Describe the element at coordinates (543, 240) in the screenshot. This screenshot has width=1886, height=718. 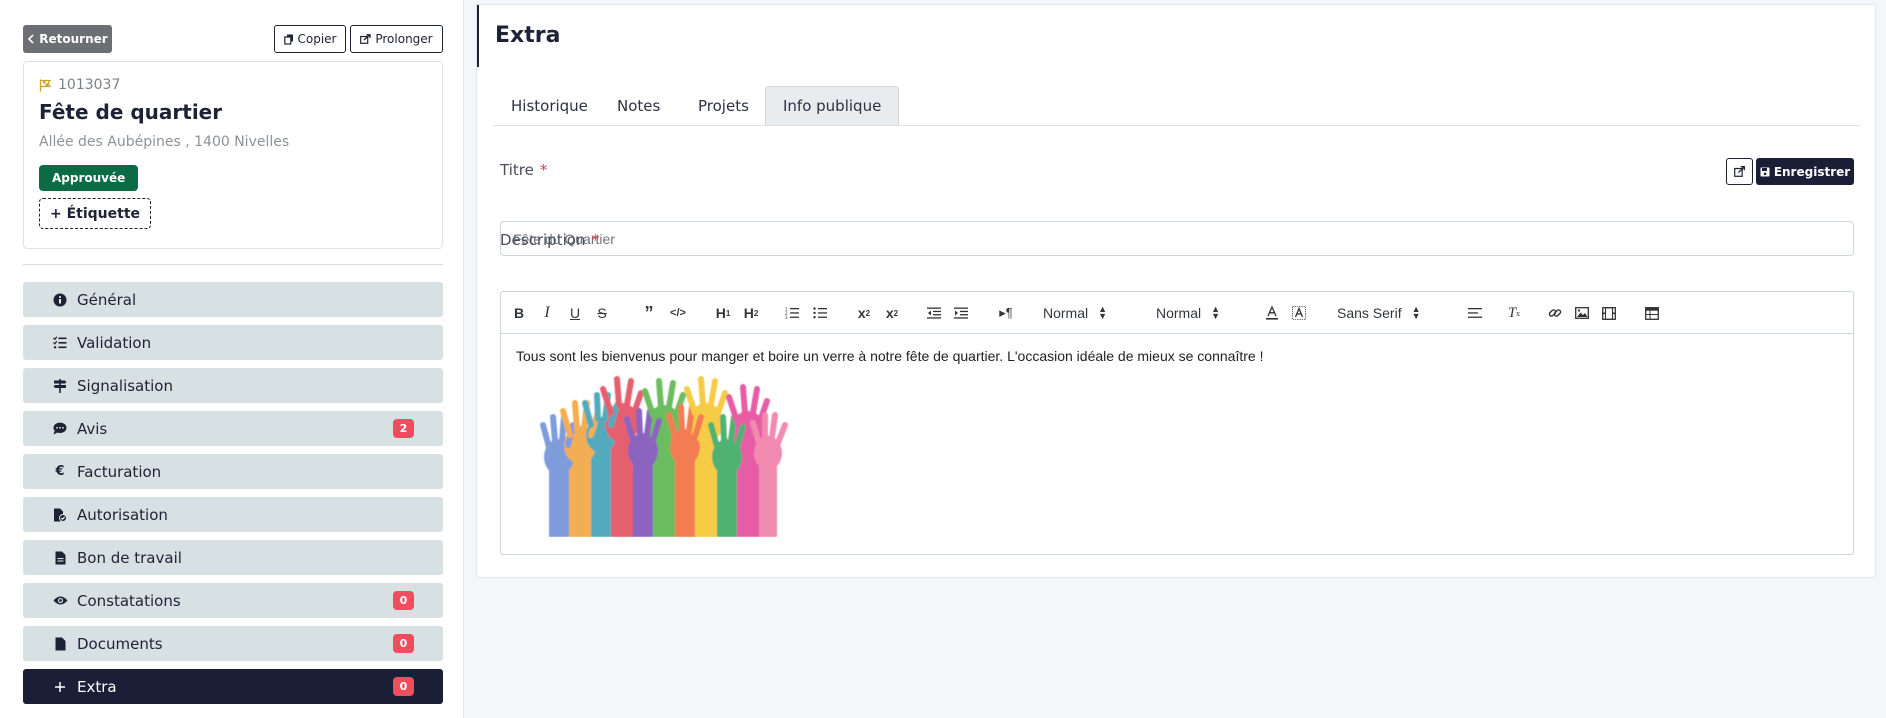
I see `description-label-text: Description` at that location.